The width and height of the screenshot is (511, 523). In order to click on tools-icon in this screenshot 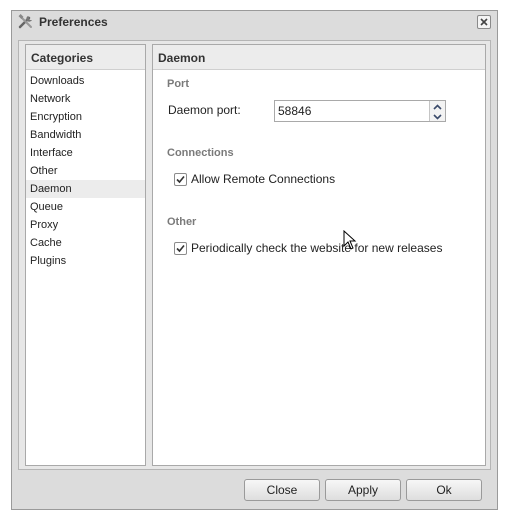, I will do `click(25, 21)`.